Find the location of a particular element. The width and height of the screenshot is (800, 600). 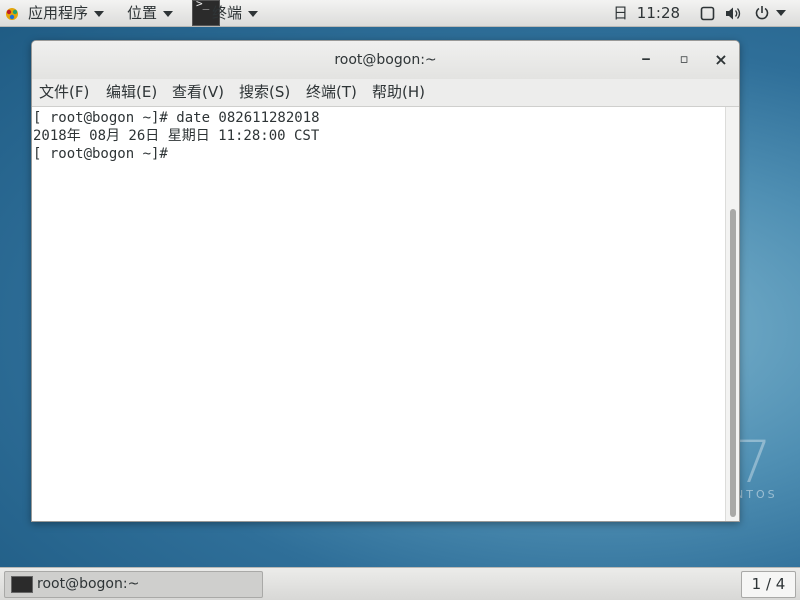

menu-view: 查看(V) is located at coordinates (198, 92).